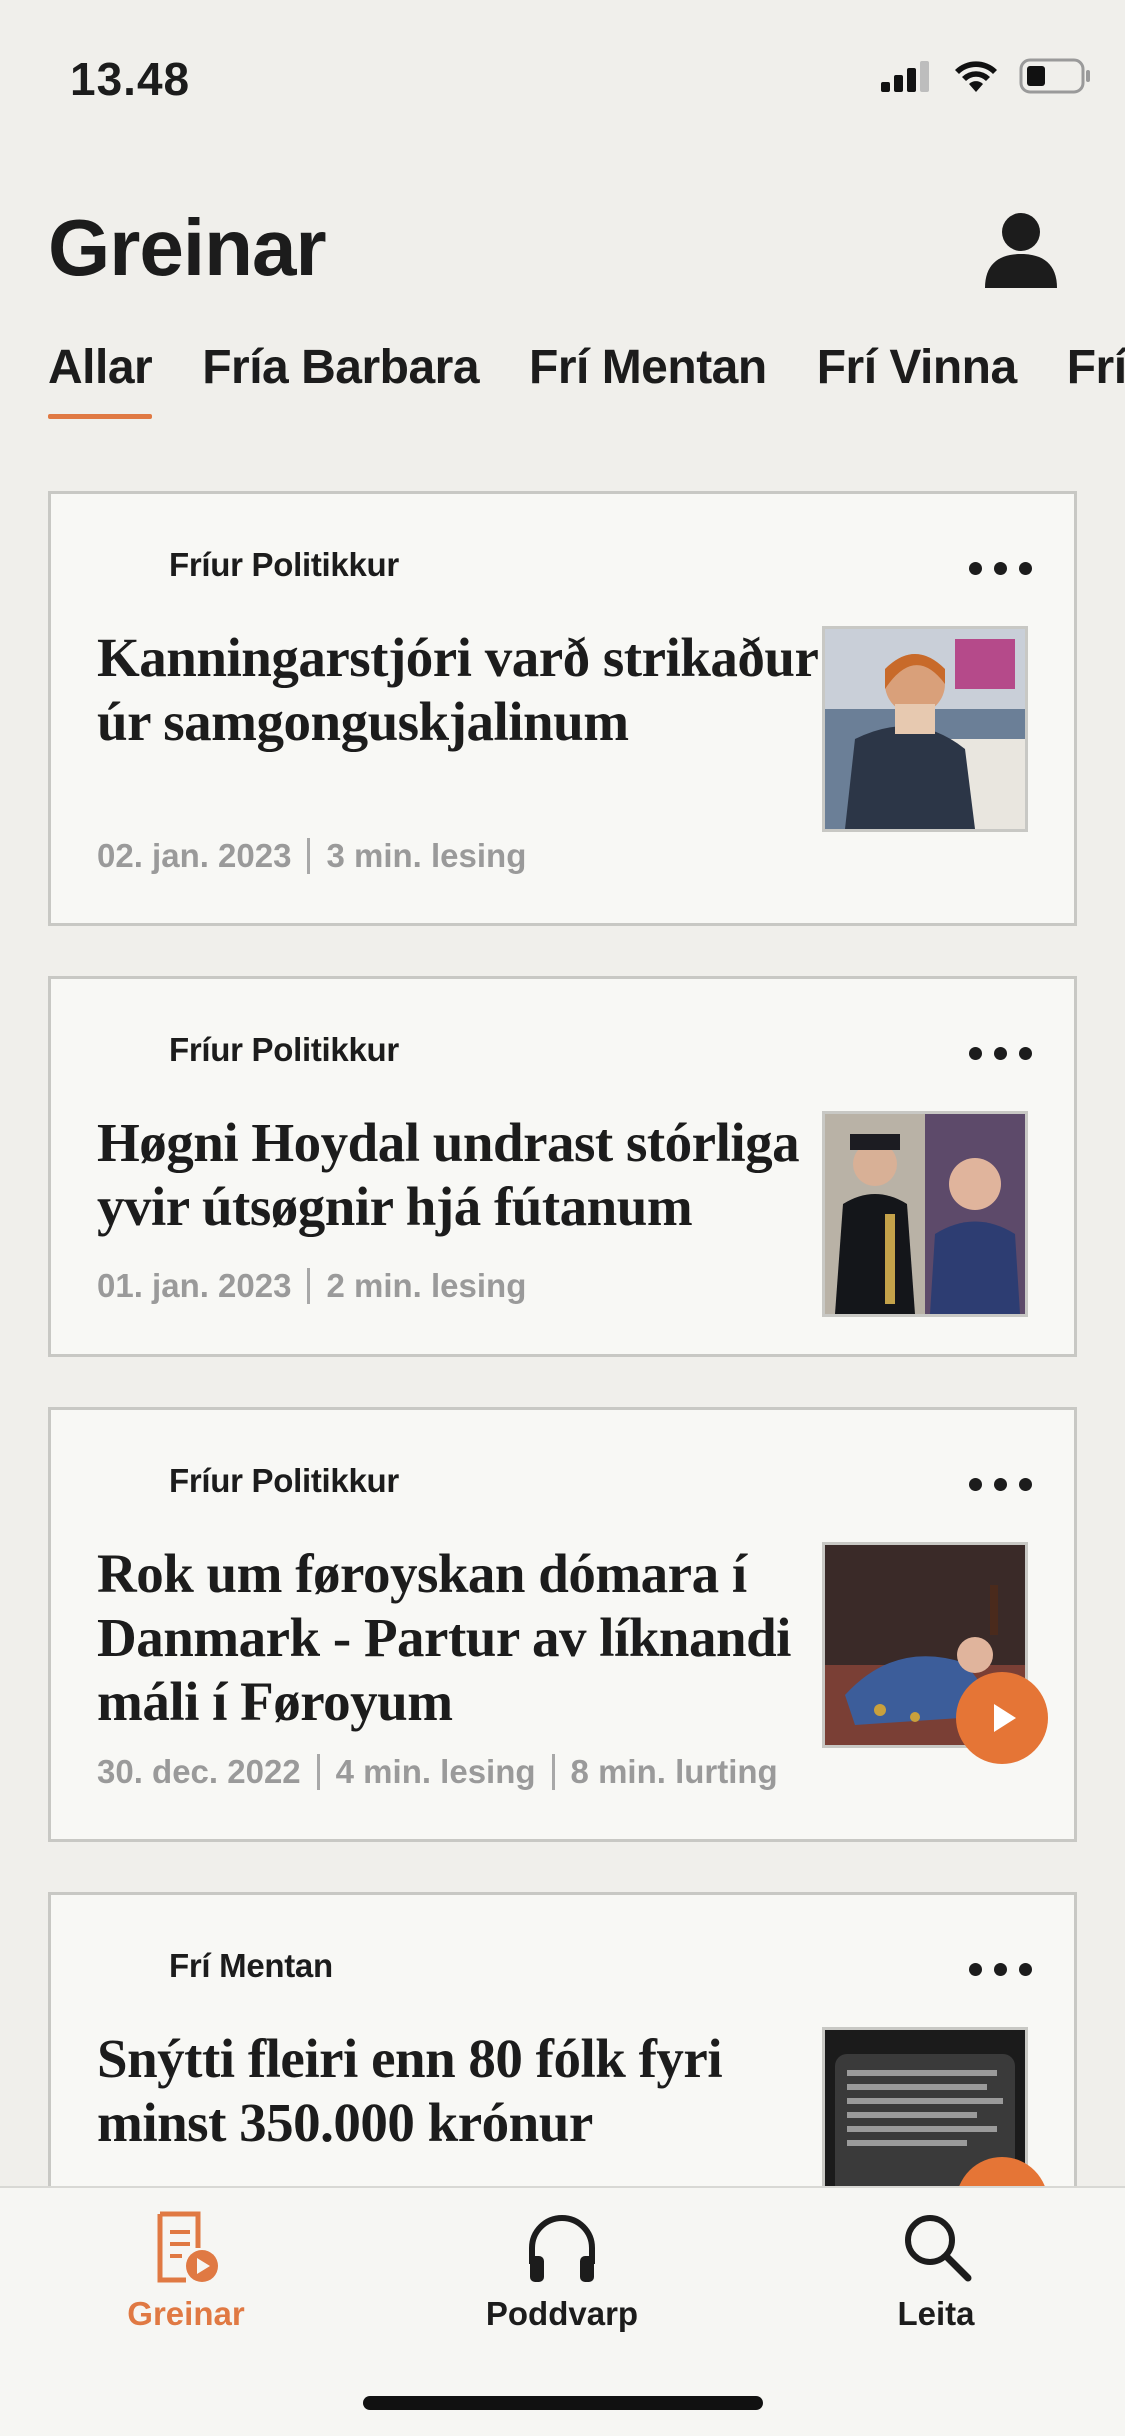  I want to click on nav-leita: Leita, so click(936, 2270).